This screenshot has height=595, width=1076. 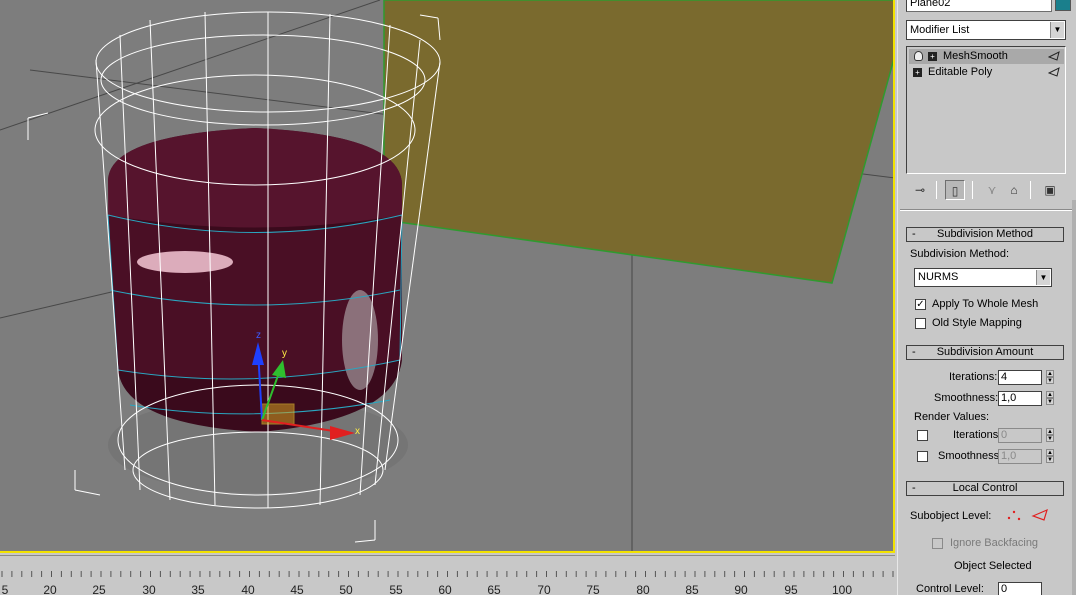 I want to click on ruler-label: 100, so click(x=842, y=589).